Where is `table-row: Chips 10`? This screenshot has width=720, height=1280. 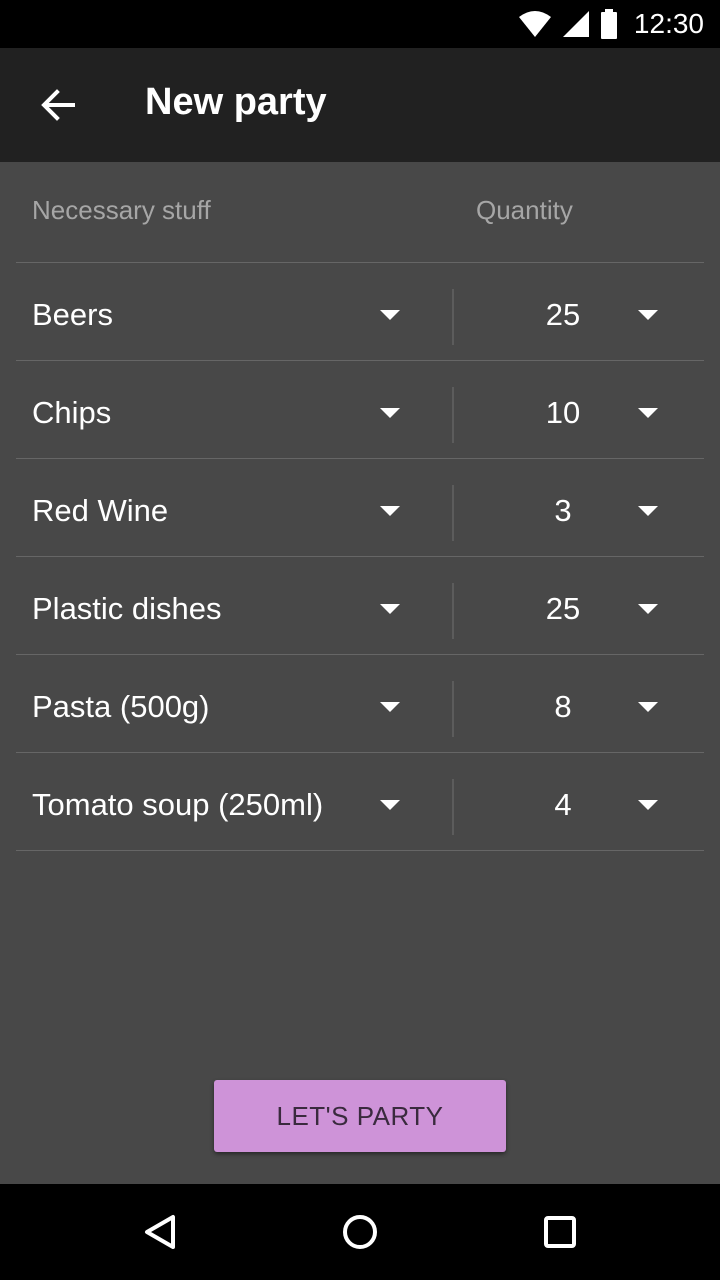 table-row: Chips 10 is located at coordinates (360, 409).